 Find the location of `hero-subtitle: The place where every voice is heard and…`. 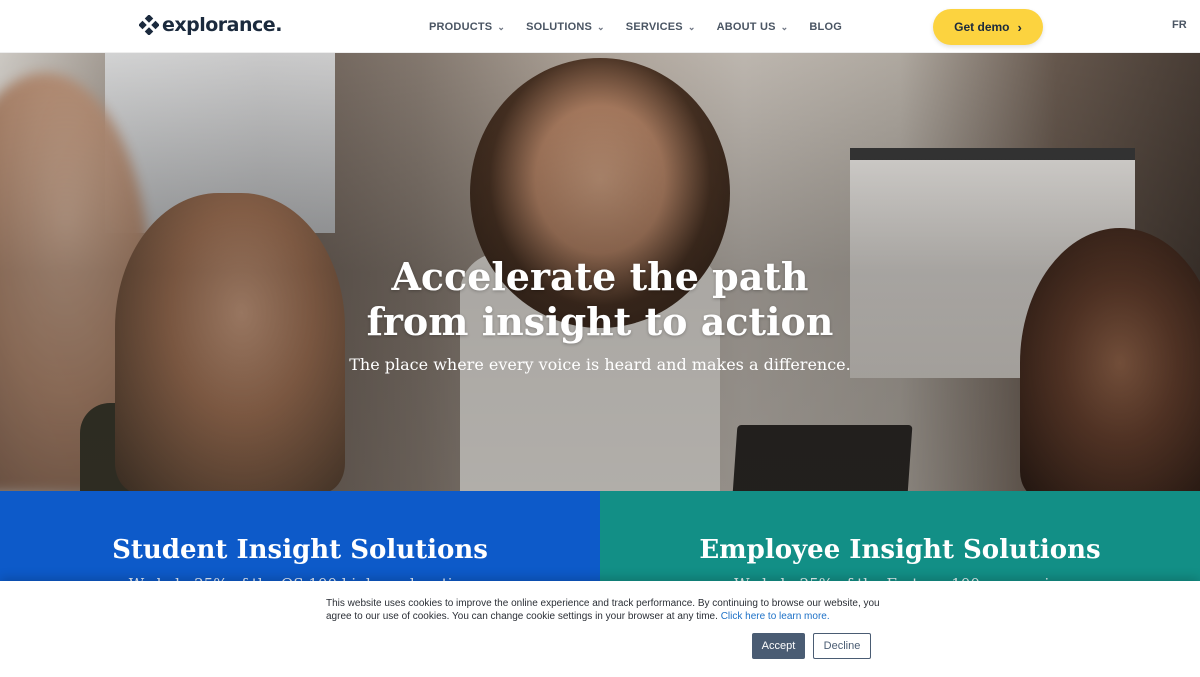

hero-subtitle: The place where every voice is heard and… is located at coordinates (600, 364).